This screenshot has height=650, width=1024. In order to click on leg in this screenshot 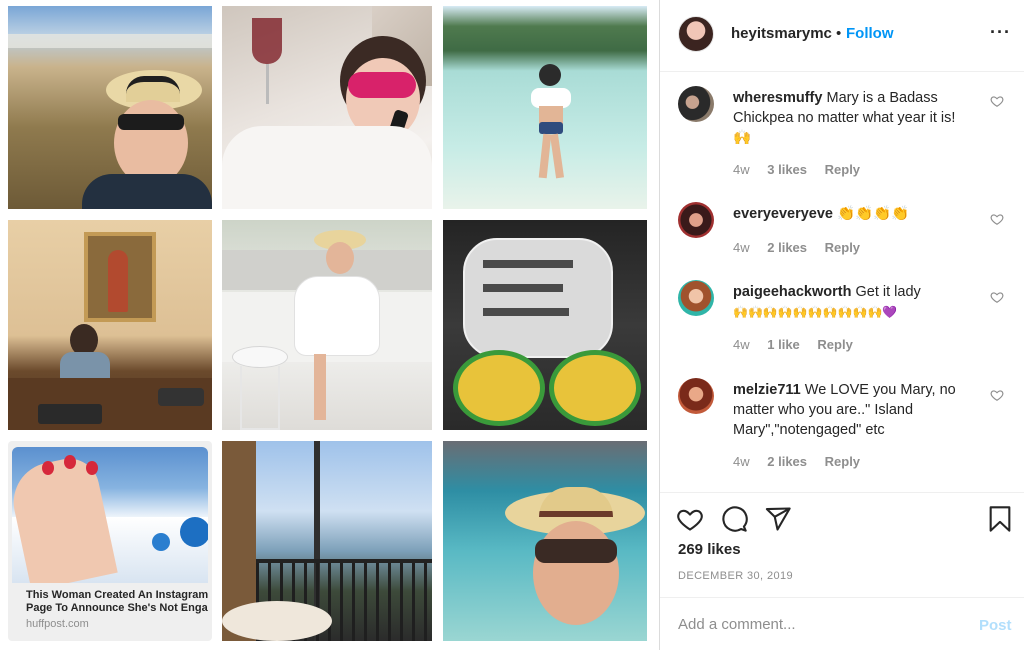, I will do `click(320, 387)`.